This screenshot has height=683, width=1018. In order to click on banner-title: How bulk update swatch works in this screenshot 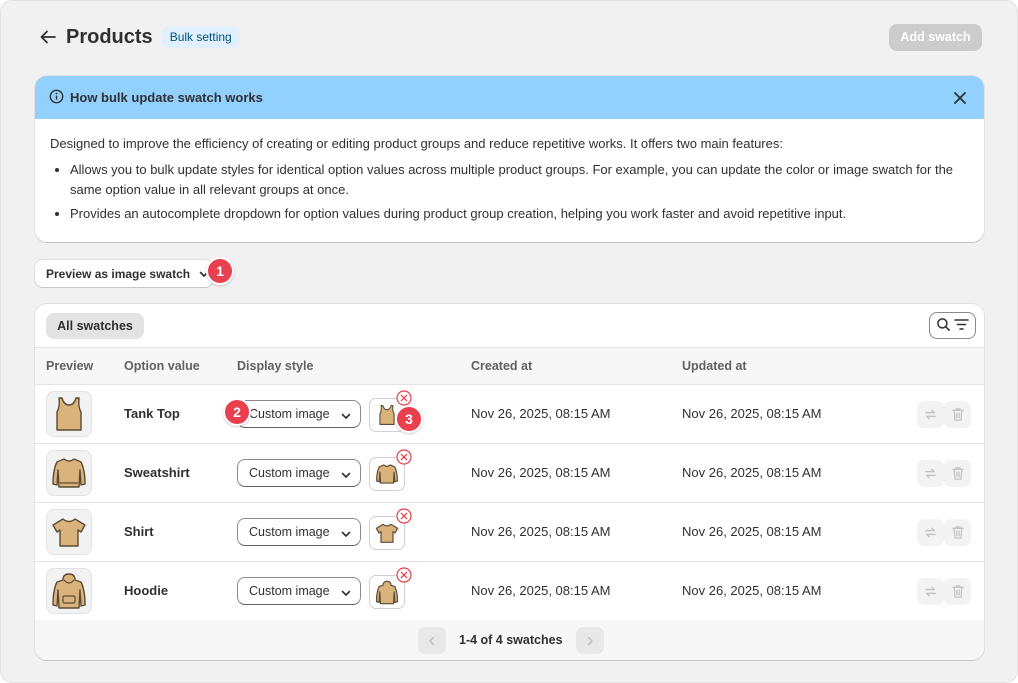, I will do `click(166, 97)`.